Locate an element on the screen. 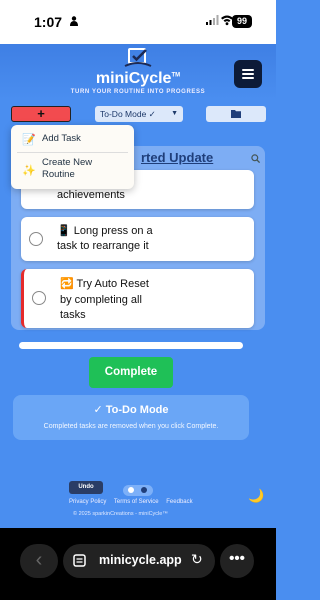  footer-links: Privacy Policy Terms of Service Feedback is located at coordinates (134, 502).